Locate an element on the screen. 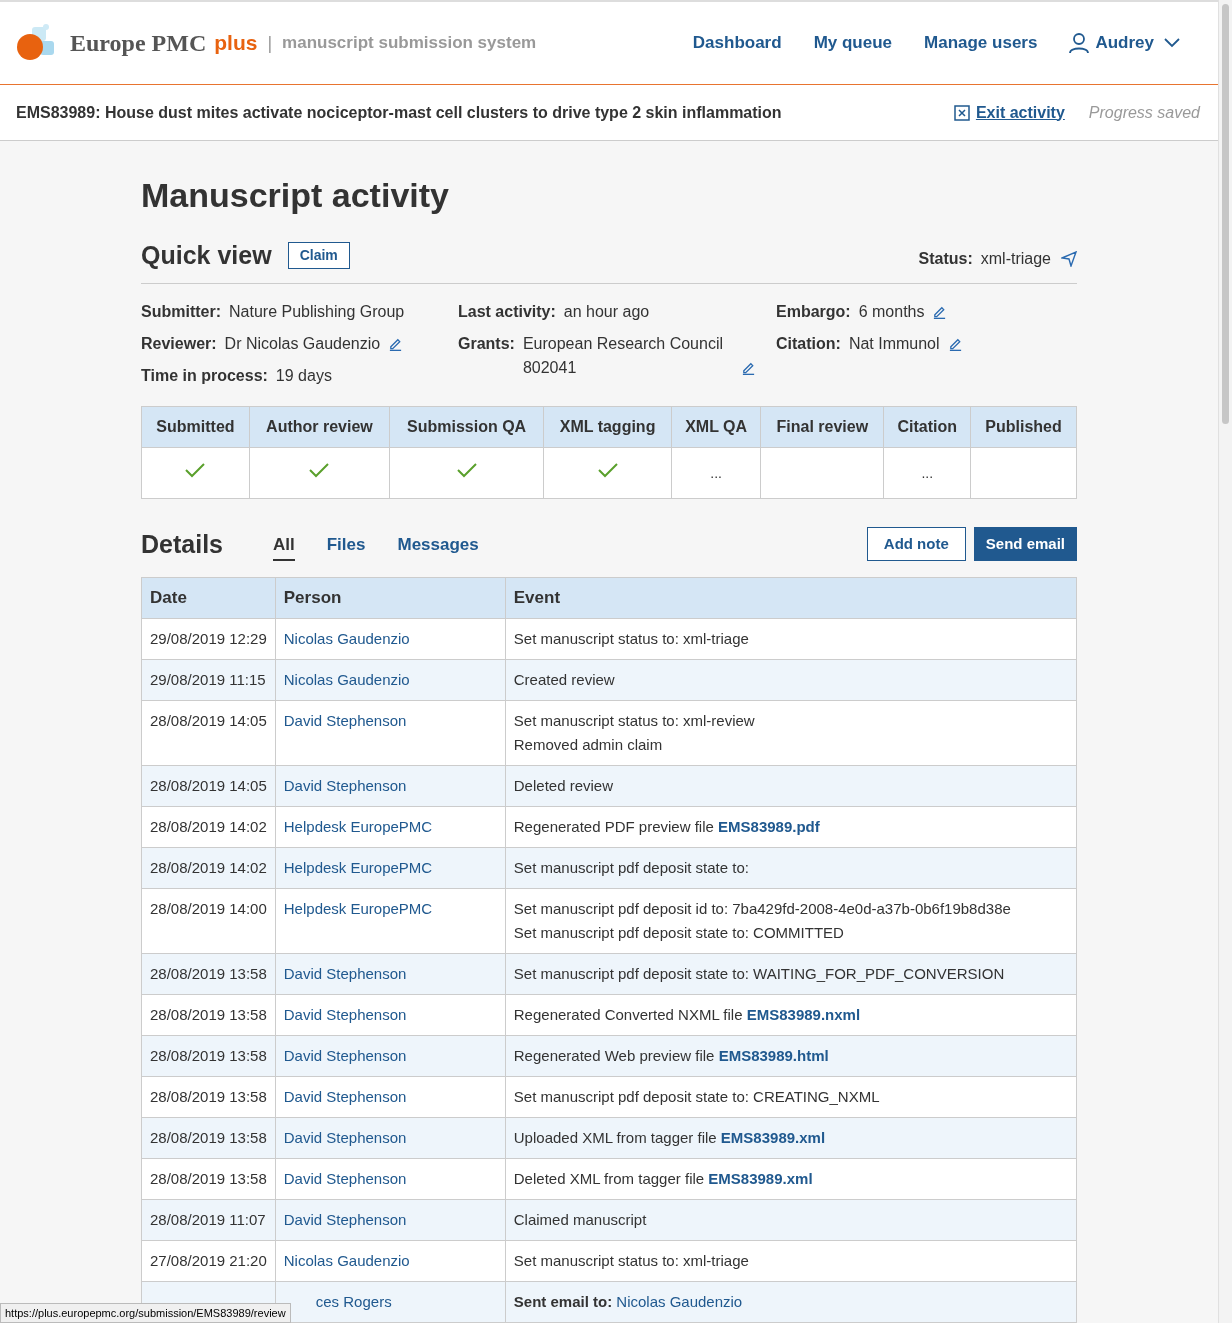 The image size is (1232, 1323). file-link: EMS83989.html is located at coordinates (773, 1055).